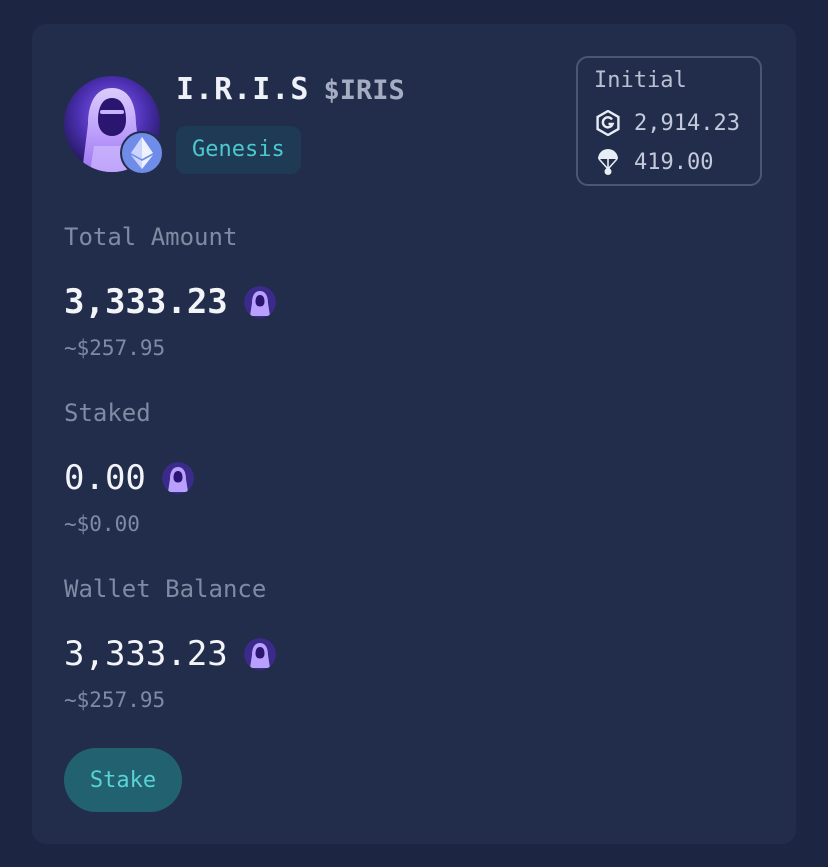 Image resolution: width=828 pixels, height=867 pixels. What do you see at coordinates (142, 153) in the screenshot?
I see `ethereum-icon` at bounding box center [142, 153].